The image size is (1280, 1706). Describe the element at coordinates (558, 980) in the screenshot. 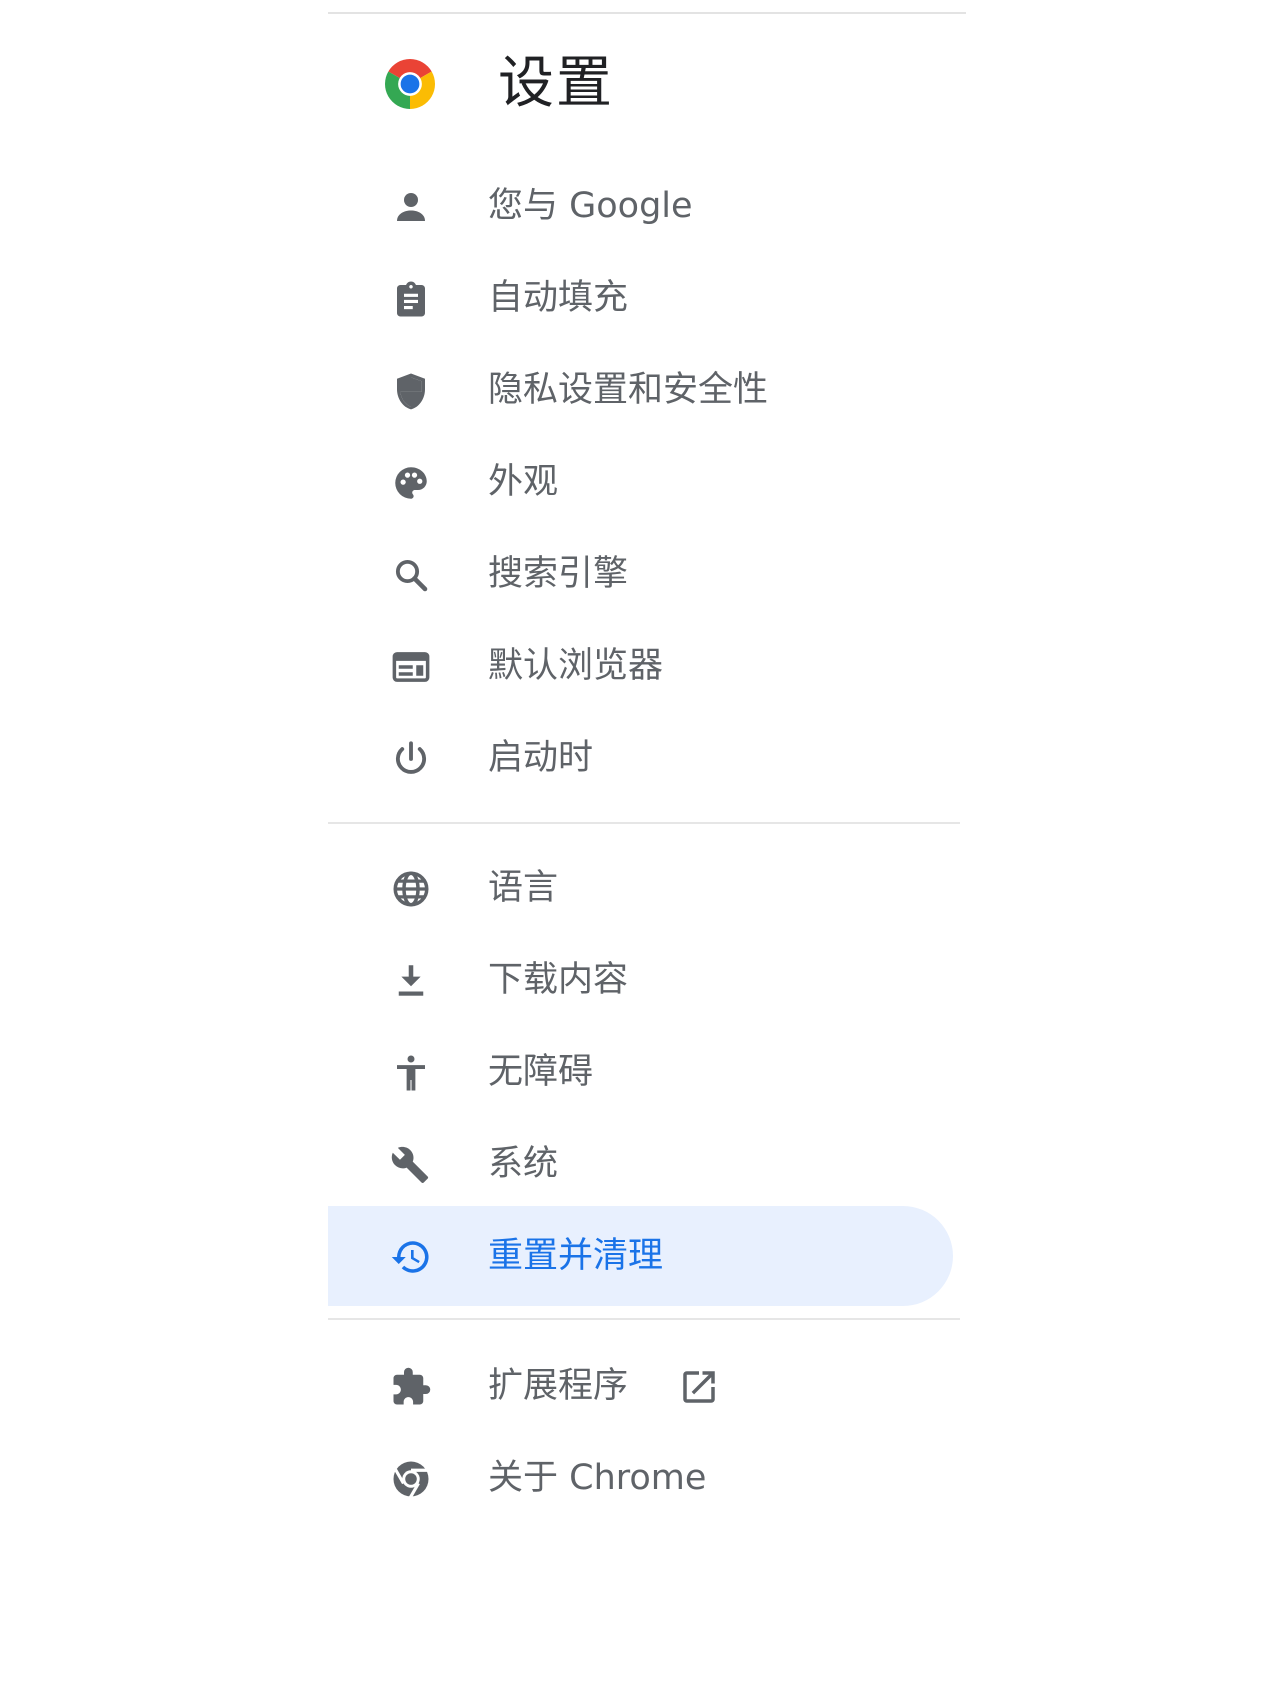

I see `sidebar-item-label: 下载内容` at that location.